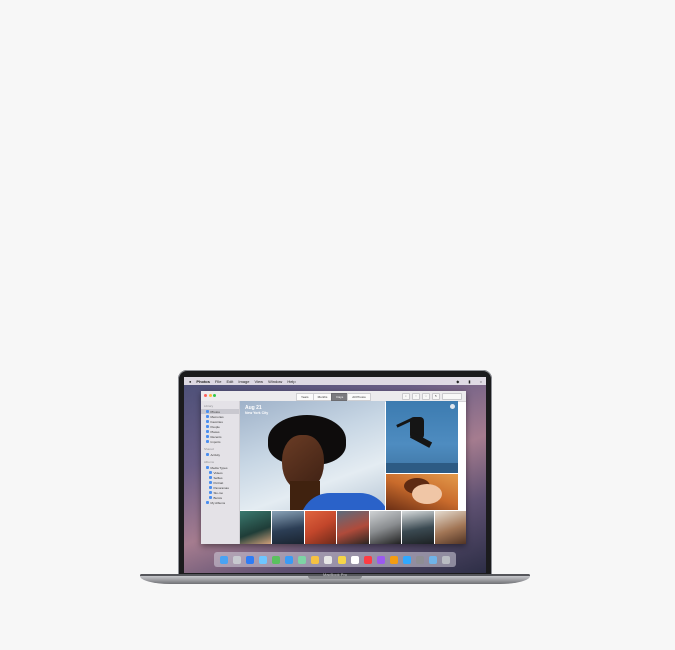 The height and width of the screenshot is (650, 675). I want to click on menu-file: File, so click(218, 381).